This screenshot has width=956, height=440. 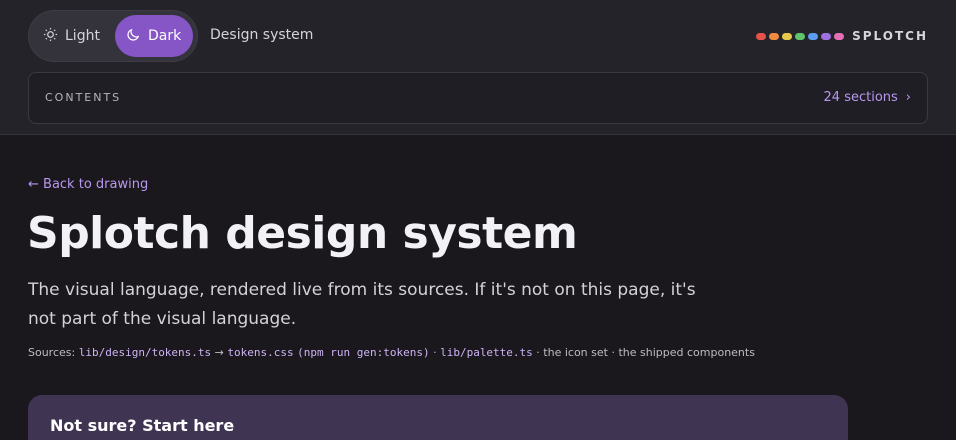 I want to click on tokens-ts-path: lib/design/tokens.ts, so click(x=145, y=352).